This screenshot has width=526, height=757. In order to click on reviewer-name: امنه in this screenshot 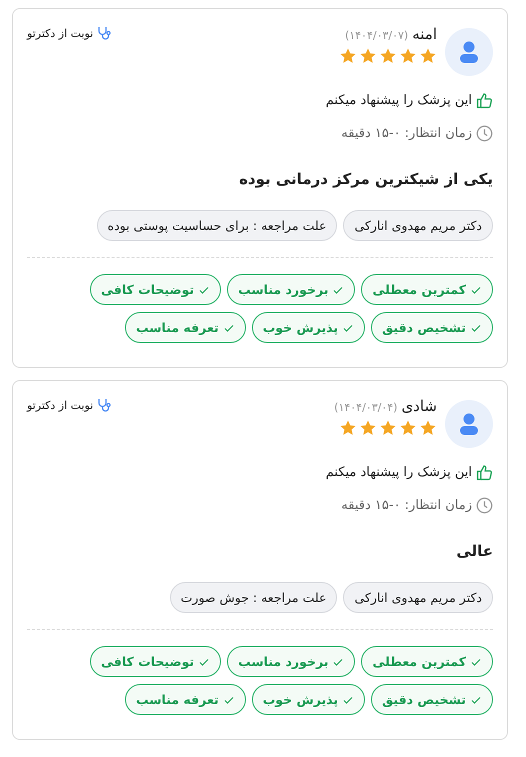, I will do `click(424, 34)`.